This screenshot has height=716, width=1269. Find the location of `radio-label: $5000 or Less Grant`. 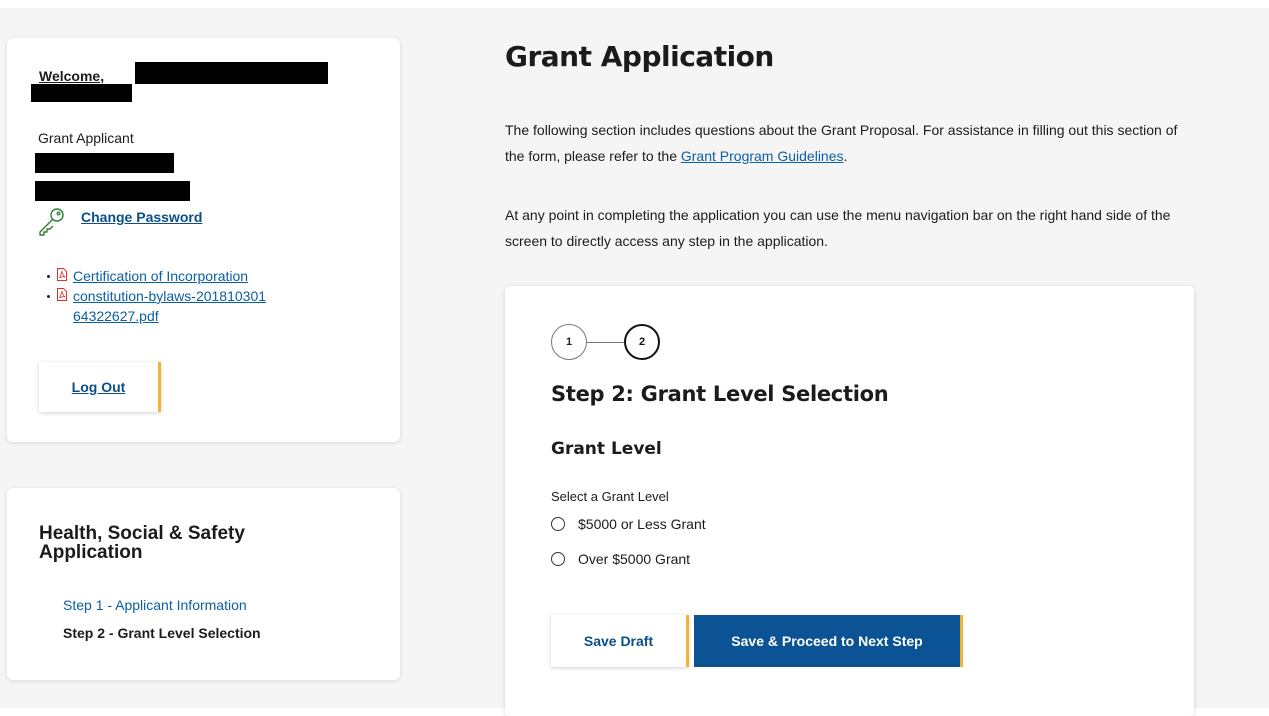

radio-label: $5000 or Less Grant is located at coordinates (642, 524).